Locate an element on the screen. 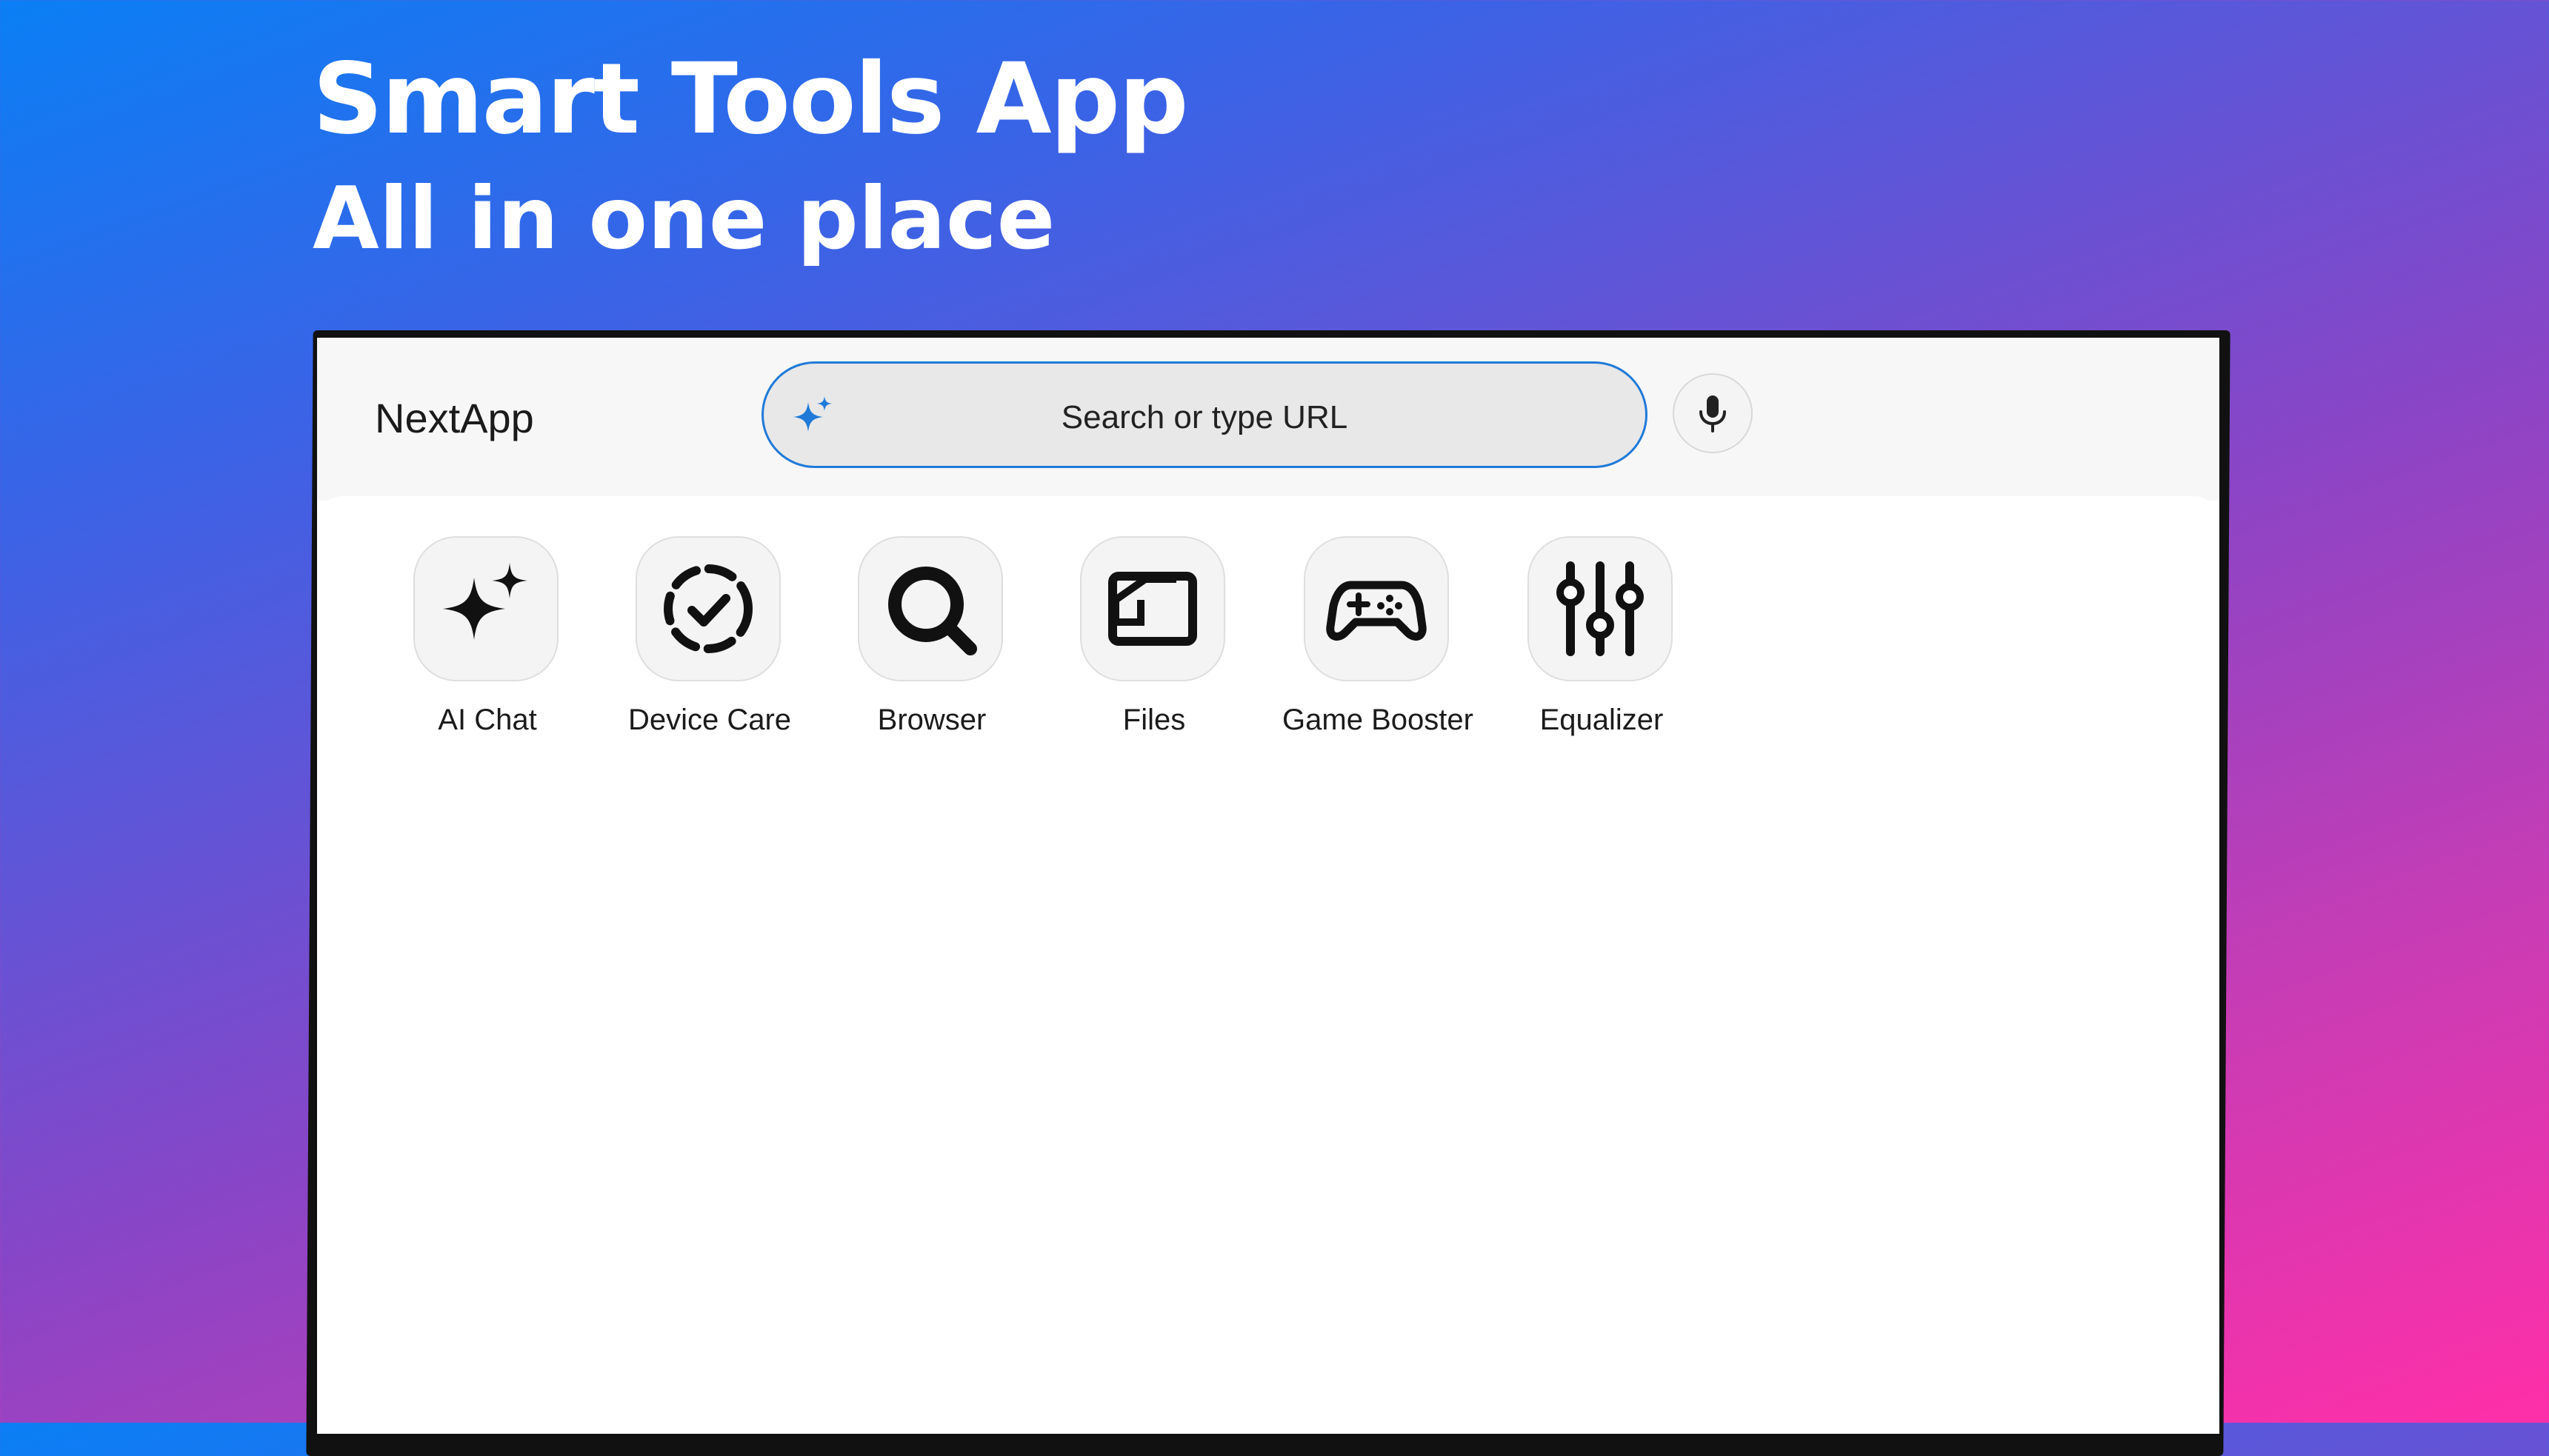 The height and width of the screenshot is (1456, 2549). sliders-icon is located at coordinates (1600, 608).